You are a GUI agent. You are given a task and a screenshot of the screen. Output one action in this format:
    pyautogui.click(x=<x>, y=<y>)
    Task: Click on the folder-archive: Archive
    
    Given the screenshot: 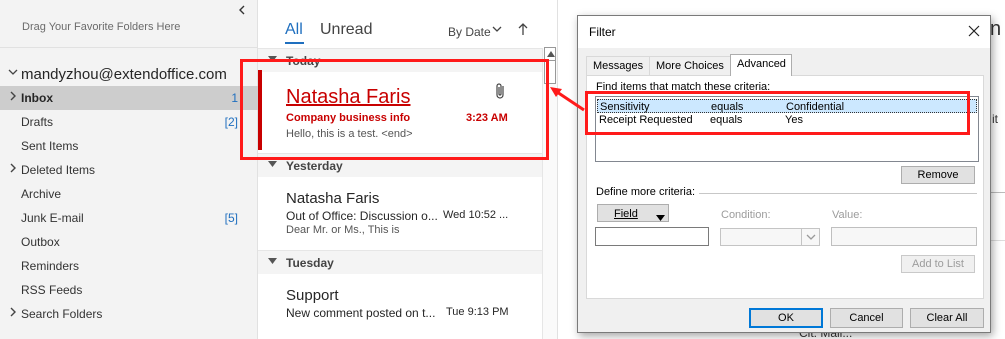 What is the action you would take?
    pyautogui.click(x=129, y=194)
    